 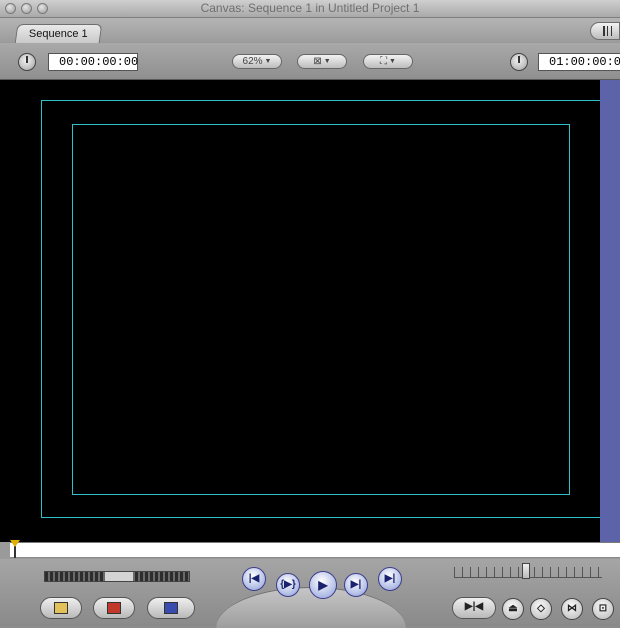 What do you see at coordinates (5, 311) in the screenshot?
I see `video-left-edge` at bounding box center [5, 311].